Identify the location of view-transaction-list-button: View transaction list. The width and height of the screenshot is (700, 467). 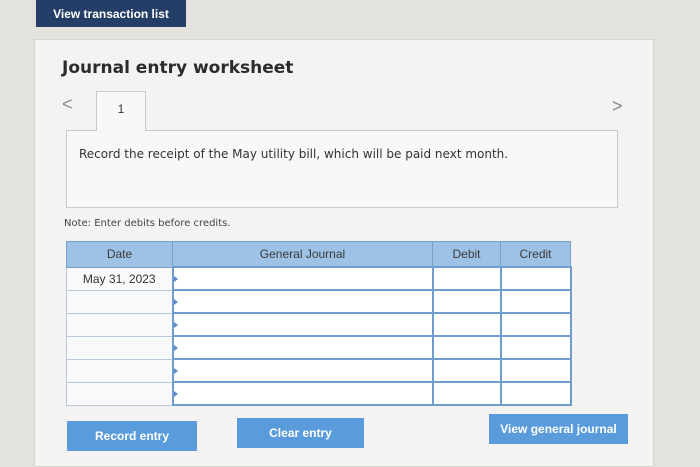
(111, 13).